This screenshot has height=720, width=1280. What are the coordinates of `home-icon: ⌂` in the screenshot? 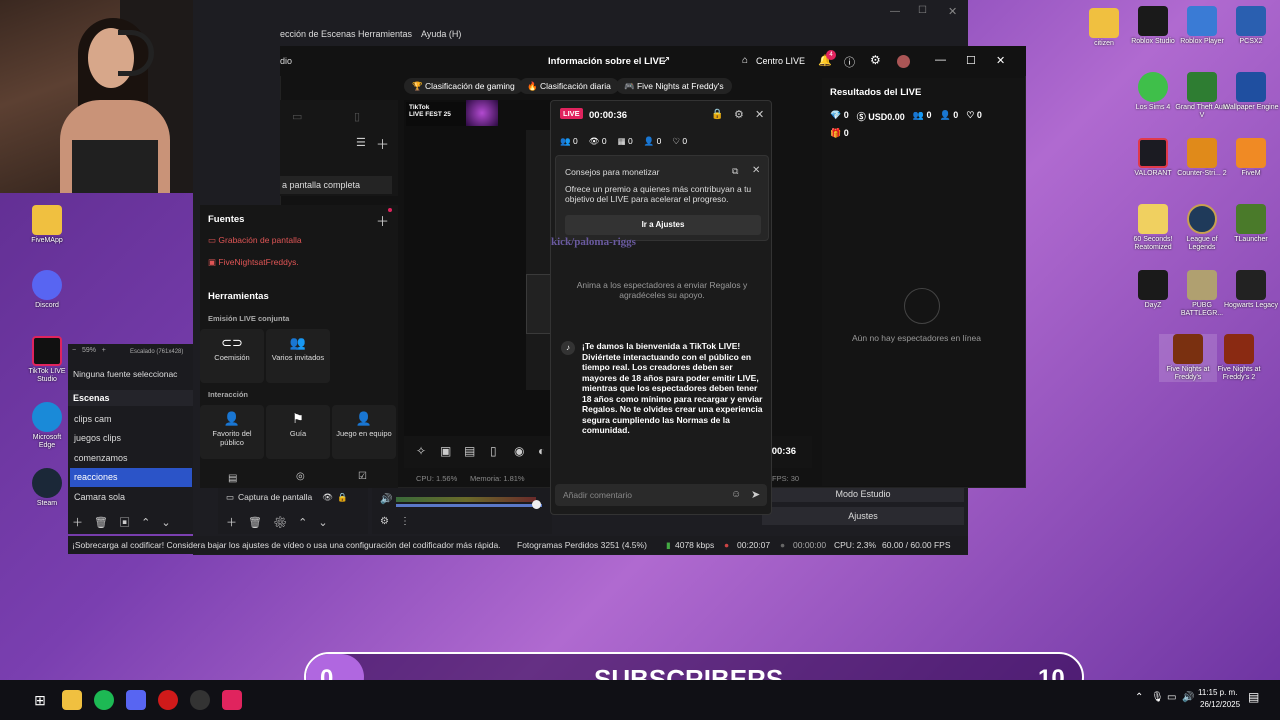 It's located at (745, 60).